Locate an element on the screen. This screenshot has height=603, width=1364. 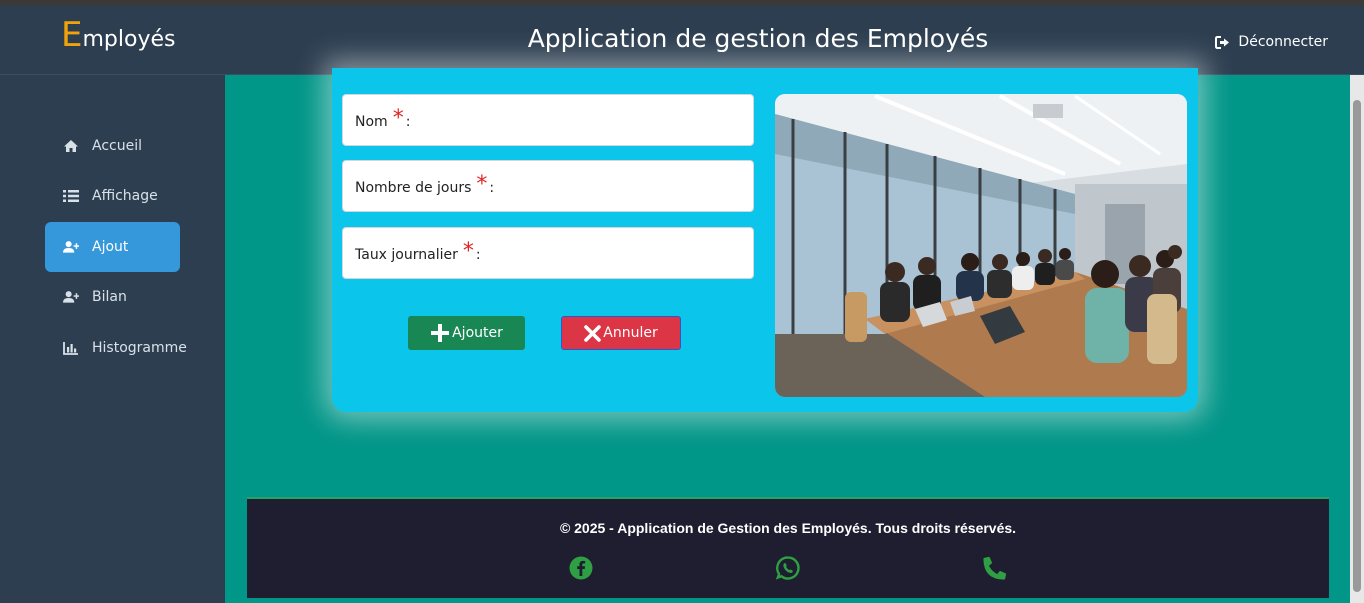
sidebar-item-affichage: Affichage is located at coordinates (112, 196).